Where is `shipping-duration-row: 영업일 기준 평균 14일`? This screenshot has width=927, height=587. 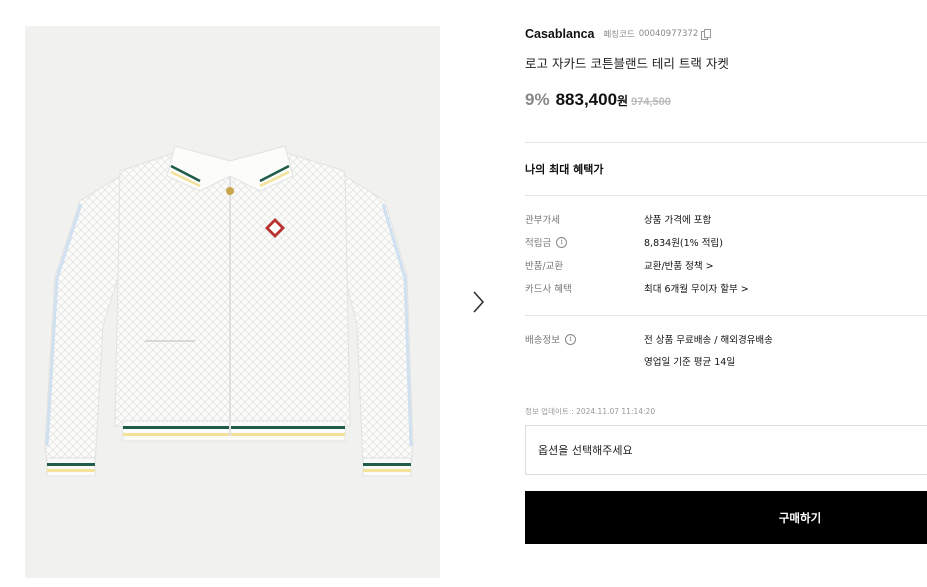 shipping-duration-row: 영업일 기준 평균 14일 is located at coordinates (726, 362).